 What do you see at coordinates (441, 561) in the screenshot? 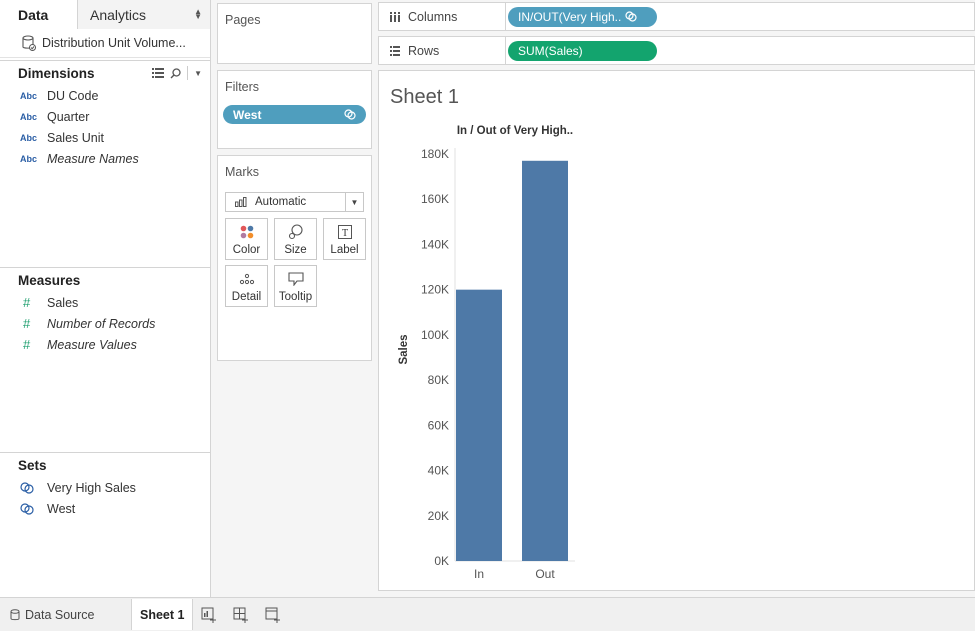
I see `y-tick-label: 0K` at bounding box center [441, 561].